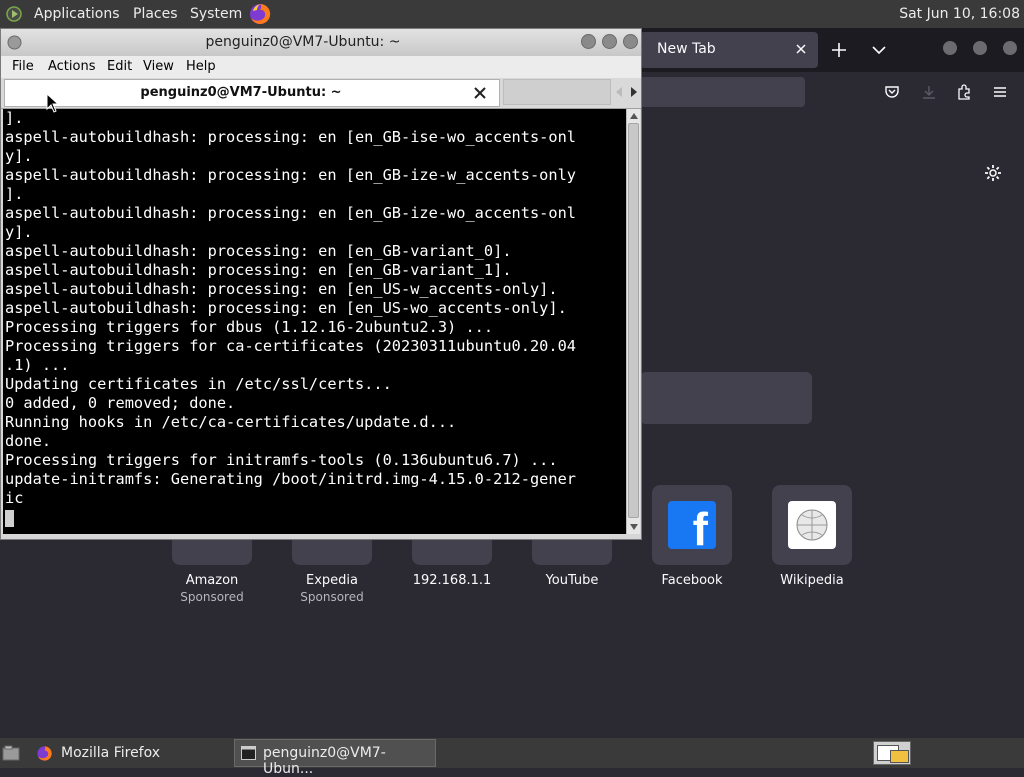  Describe the element at coordinates (303, 42) in the screenshot. I see `window-title: penguinz0@VM7-Ubuntu: ~` at that location.